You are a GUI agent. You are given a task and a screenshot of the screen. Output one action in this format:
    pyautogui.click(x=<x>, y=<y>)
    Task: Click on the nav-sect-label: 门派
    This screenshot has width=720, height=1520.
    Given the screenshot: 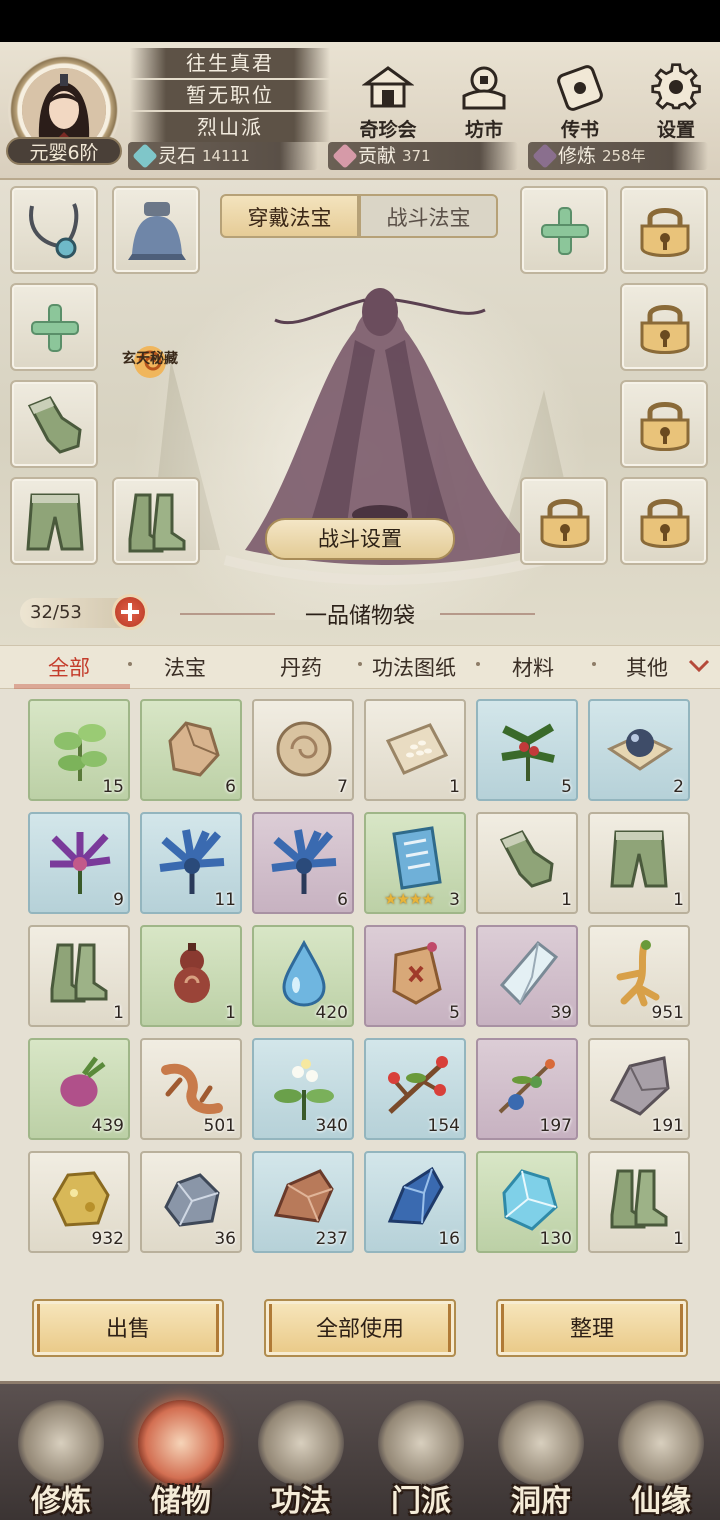 What is the action you would take?
    pyautogui.click(x=421, y=1501)
    